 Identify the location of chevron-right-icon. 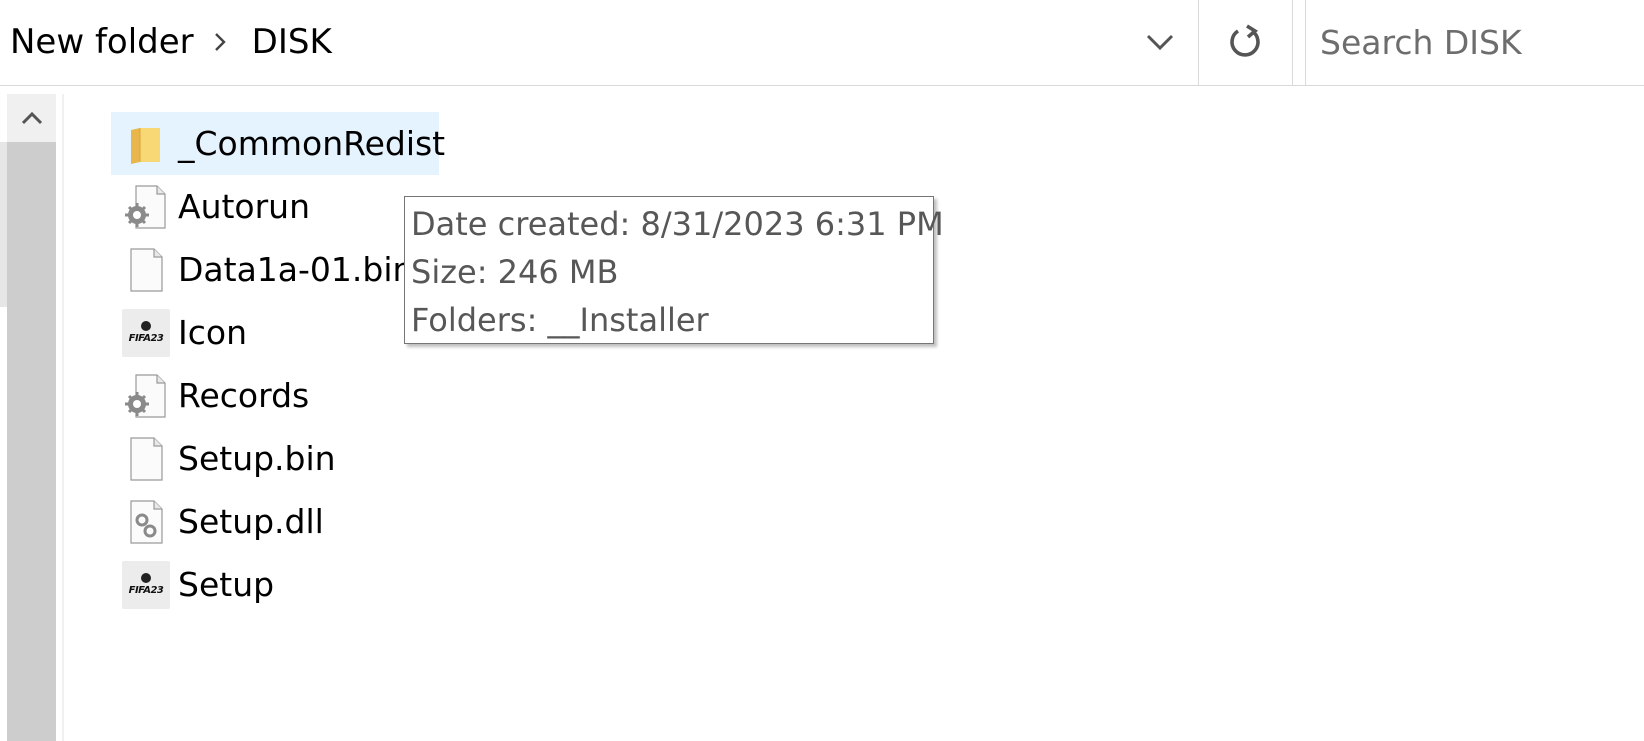
(220, 42).